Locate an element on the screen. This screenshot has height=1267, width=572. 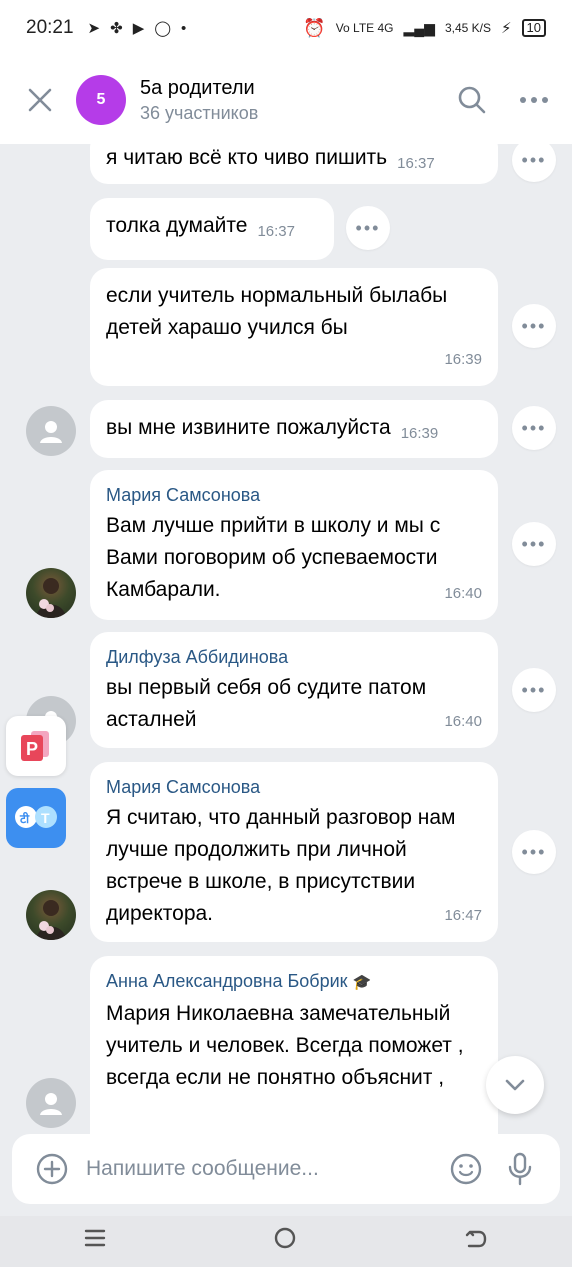
back-button is located at coordinates (476, 1241).